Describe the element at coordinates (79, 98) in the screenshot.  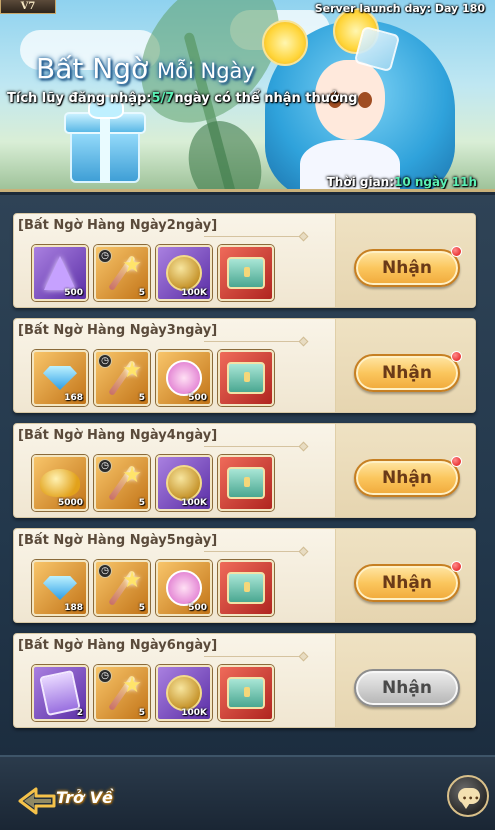
I see `progress-prefix: Tích lũy đăng nhập:` at that location.